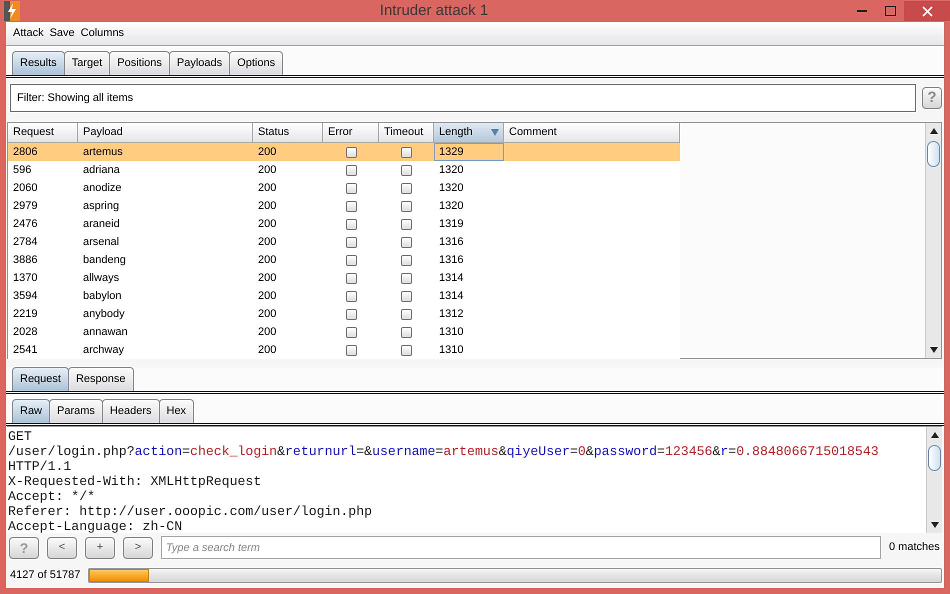 The image size is (950, 594). What do you see at coordinates (101, 206) in the screenshot?
I see `table-cell-text: aspring` at bounding box center [101, 206].